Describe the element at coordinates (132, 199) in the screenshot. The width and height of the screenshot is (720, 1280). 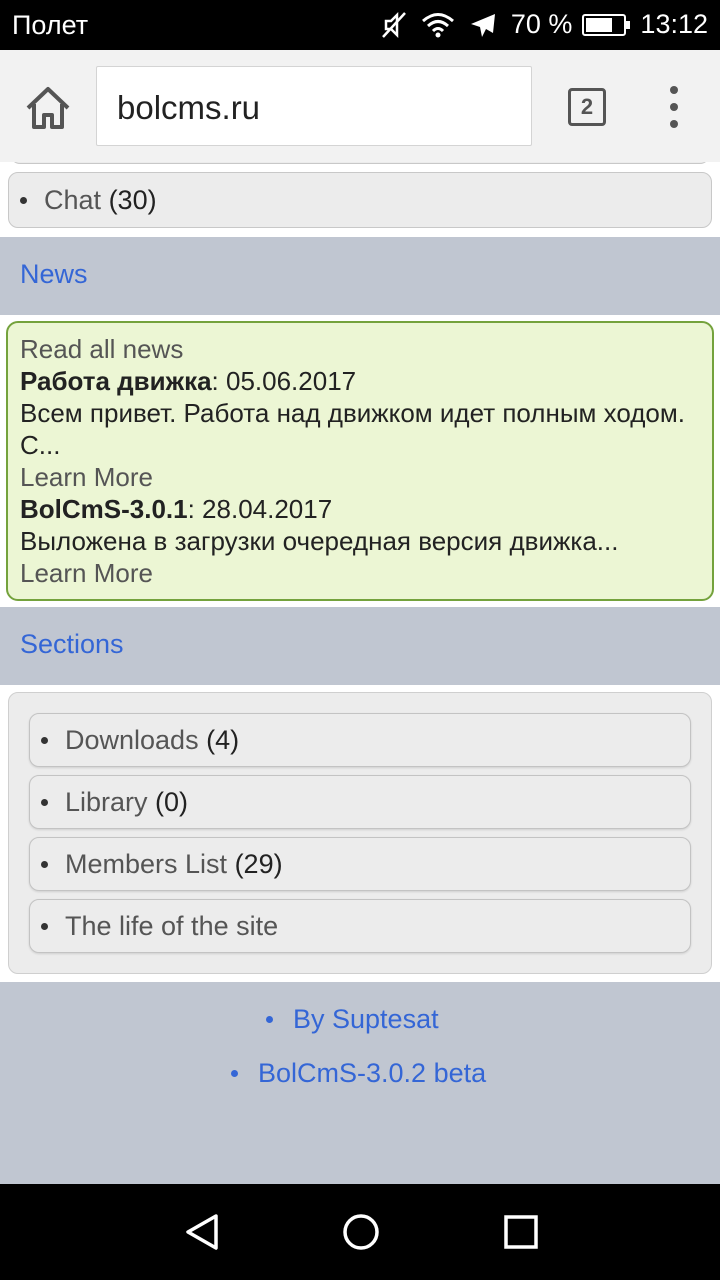
I see `chat-count: (30)` at that location.